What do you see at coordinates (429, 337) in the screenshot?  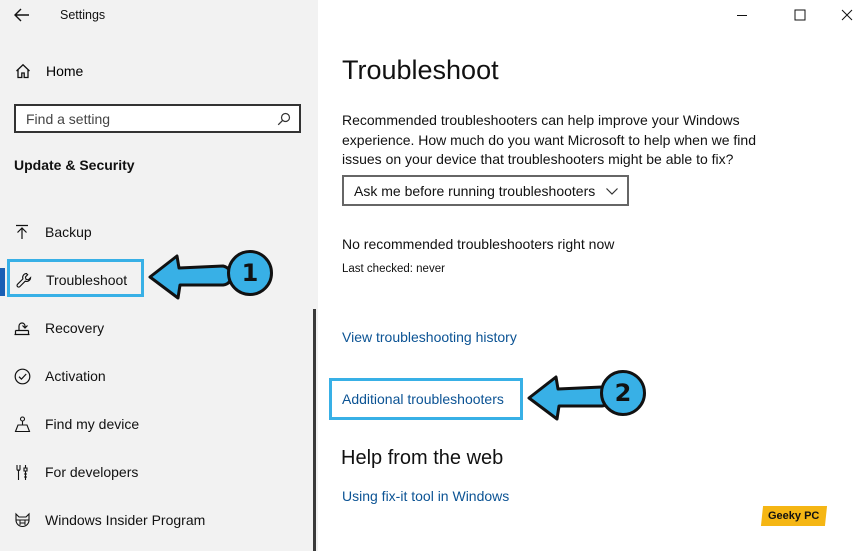 I see `view-history-link: View troubleshooting history` at bounding box center [429, 337].